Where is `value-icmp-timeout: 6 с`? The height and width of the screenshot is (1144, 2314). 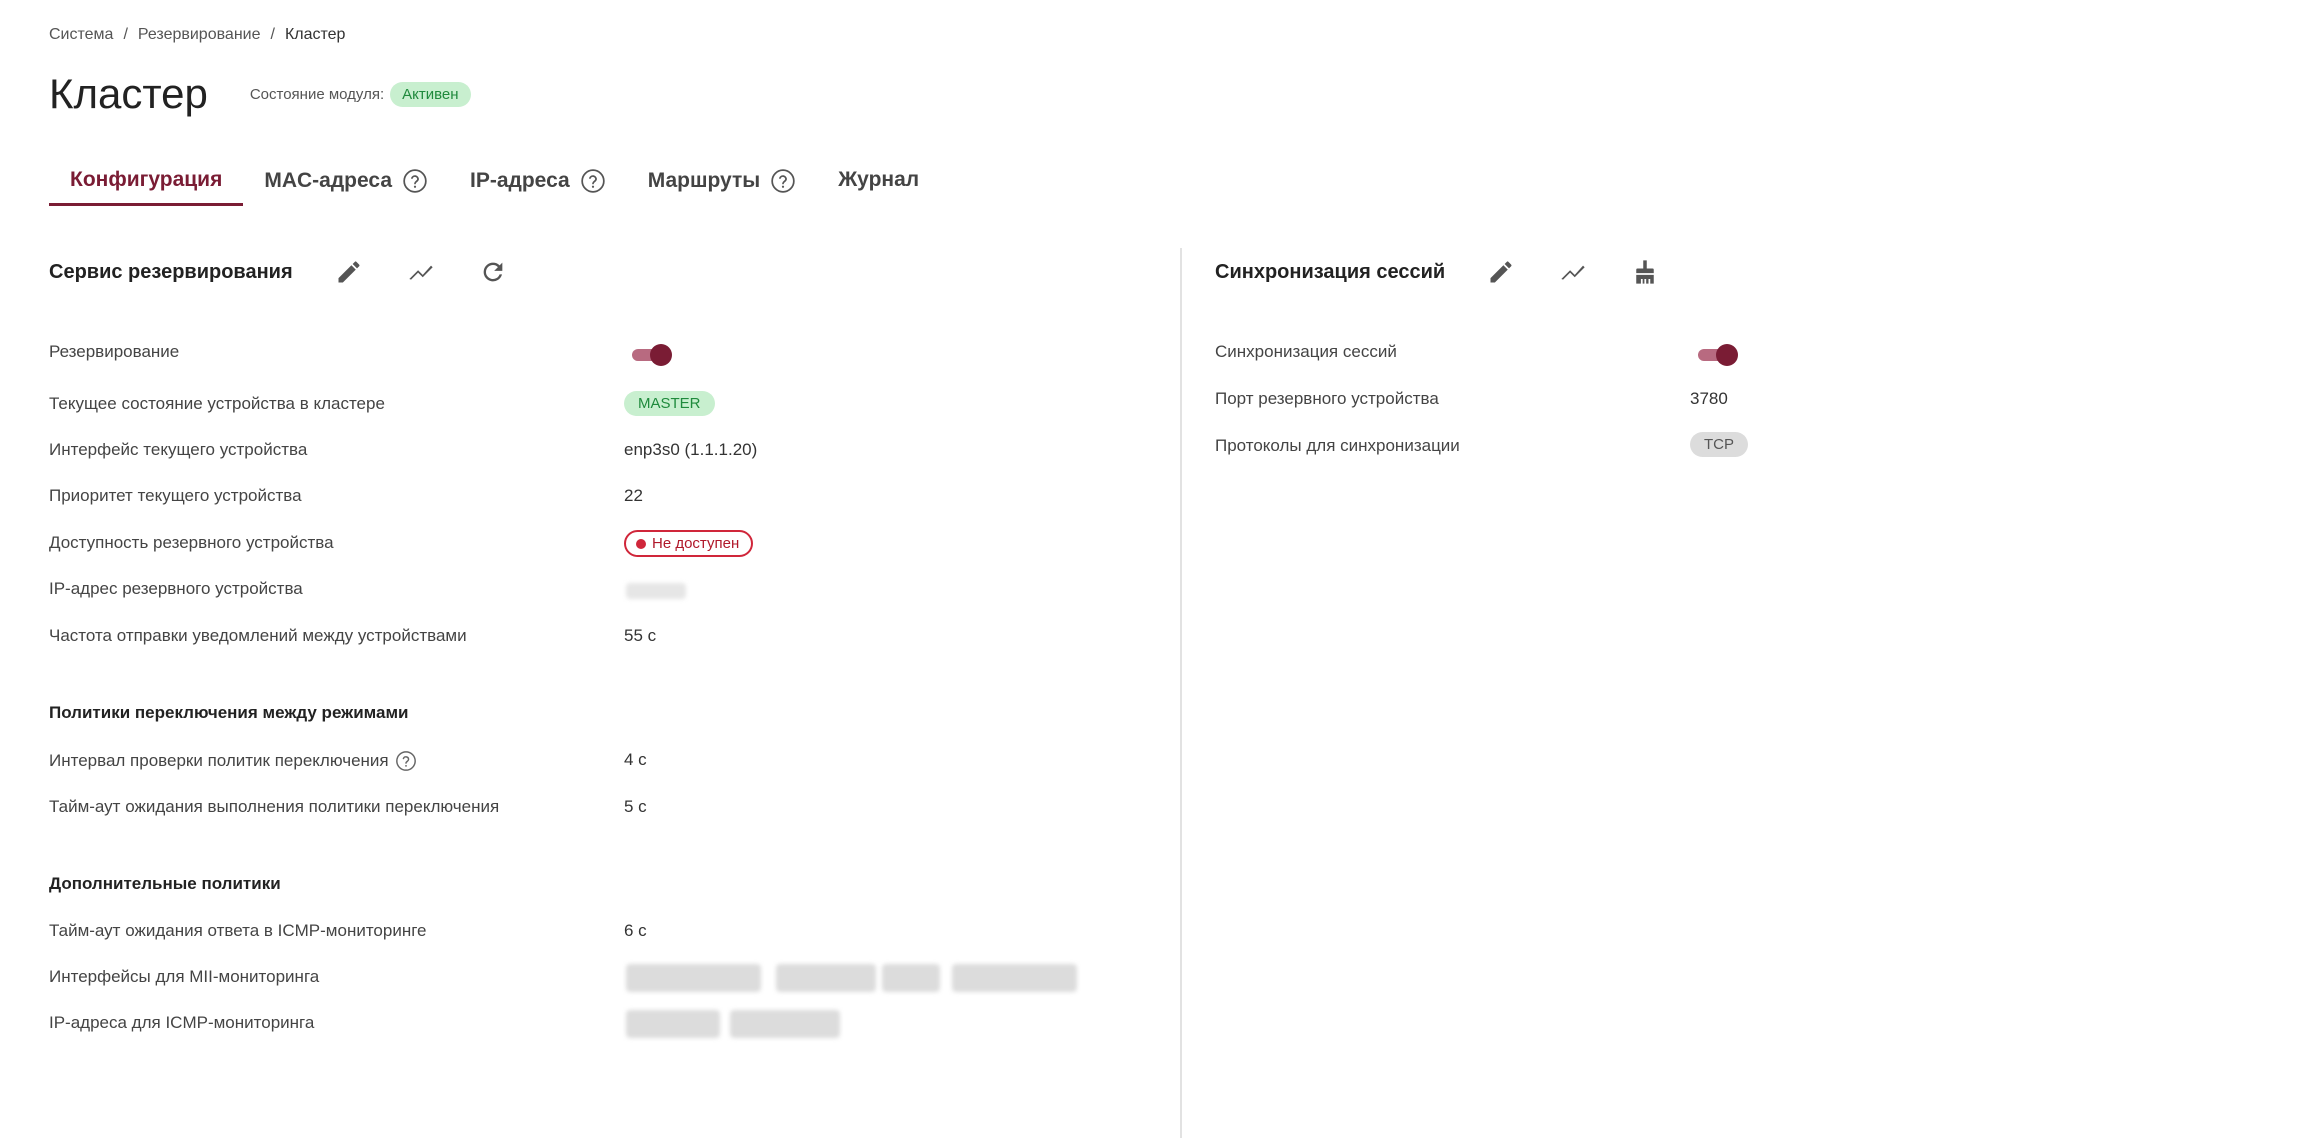 value-icmp-timeout: 6 с is located at coordinates (635, 930).